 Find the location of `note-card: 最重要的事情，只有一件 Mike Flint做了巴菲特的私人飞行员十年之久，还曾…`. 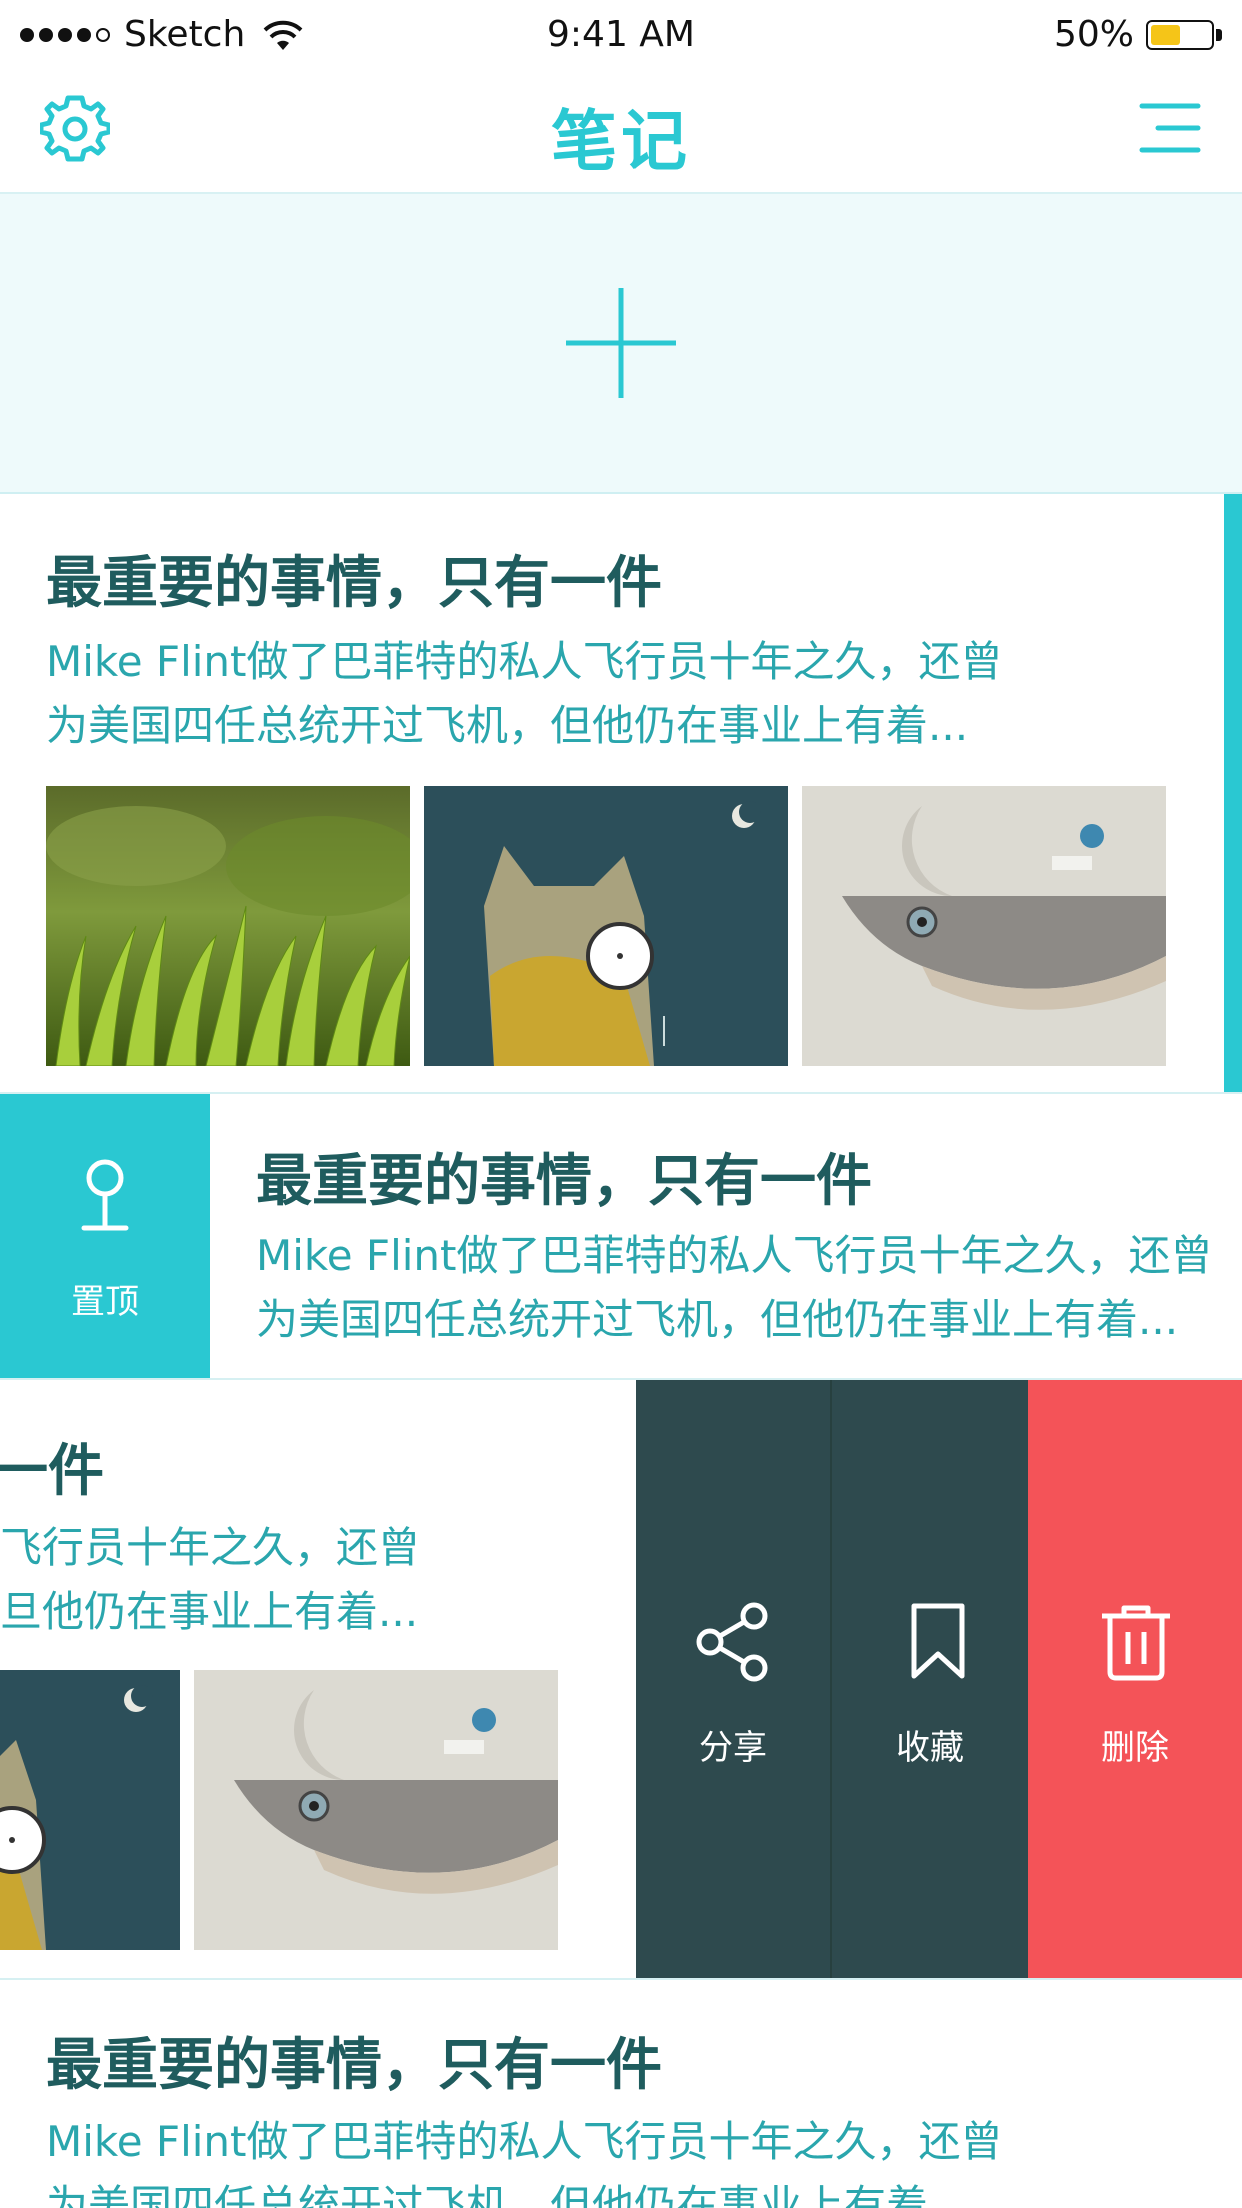

note-card: 最重要的事情，只有一件 Mike Flint做了巴菲特的私人飞行员十年之久，还曾… is located at coordinates (621, 2094).